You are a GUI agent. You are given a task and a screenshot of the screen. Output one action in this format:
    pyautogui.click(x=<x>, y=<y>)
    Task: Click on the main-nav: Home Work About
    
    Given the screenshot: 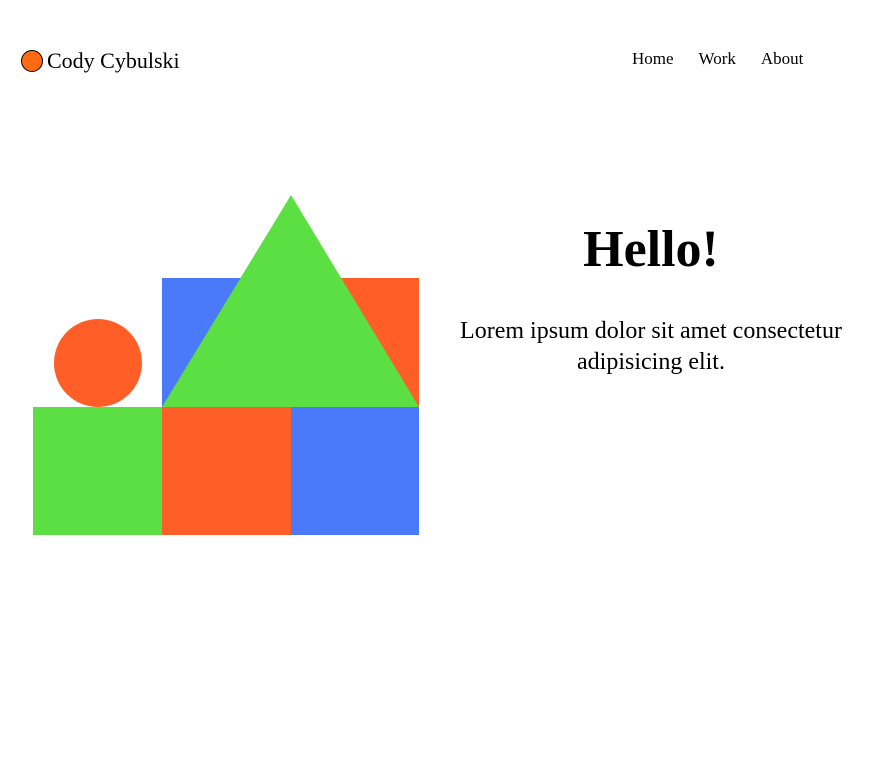 What is the action you would take?
    pyautogui.click(x=717, y=59)
    